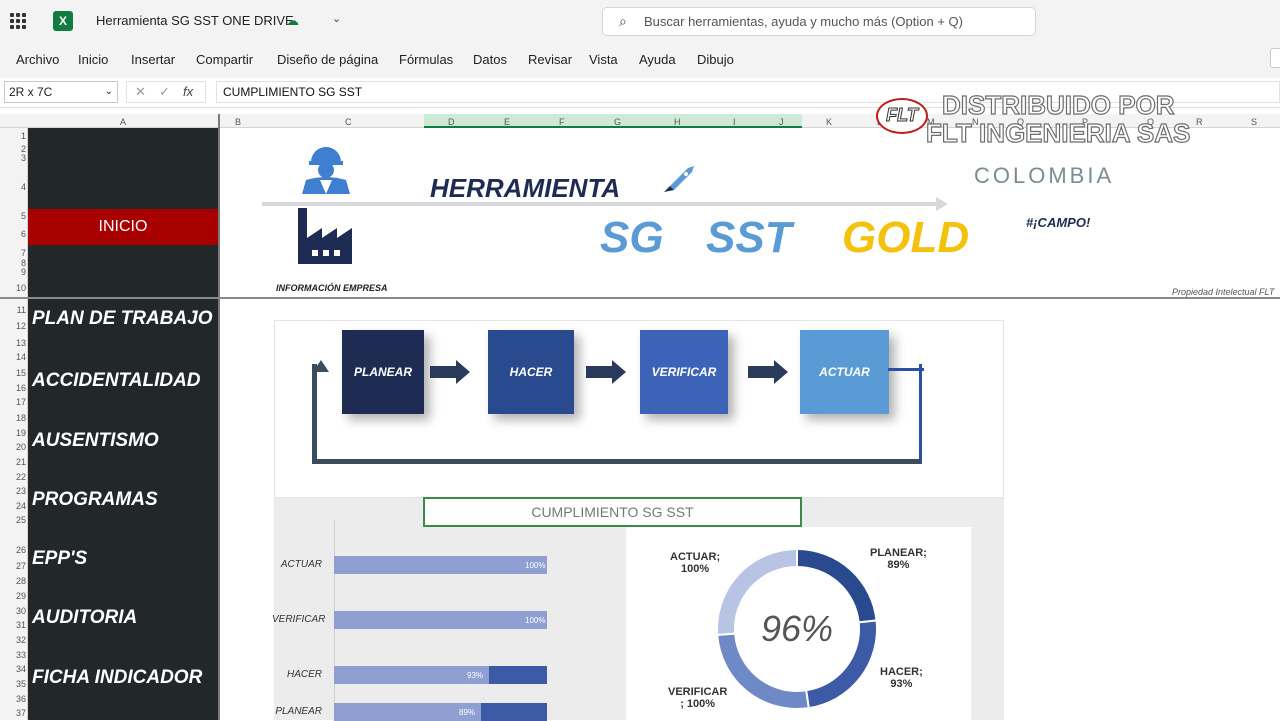  I want to click on cumplimiento-title: CUMPLIMIENTO SG SST, so click(612, 512).